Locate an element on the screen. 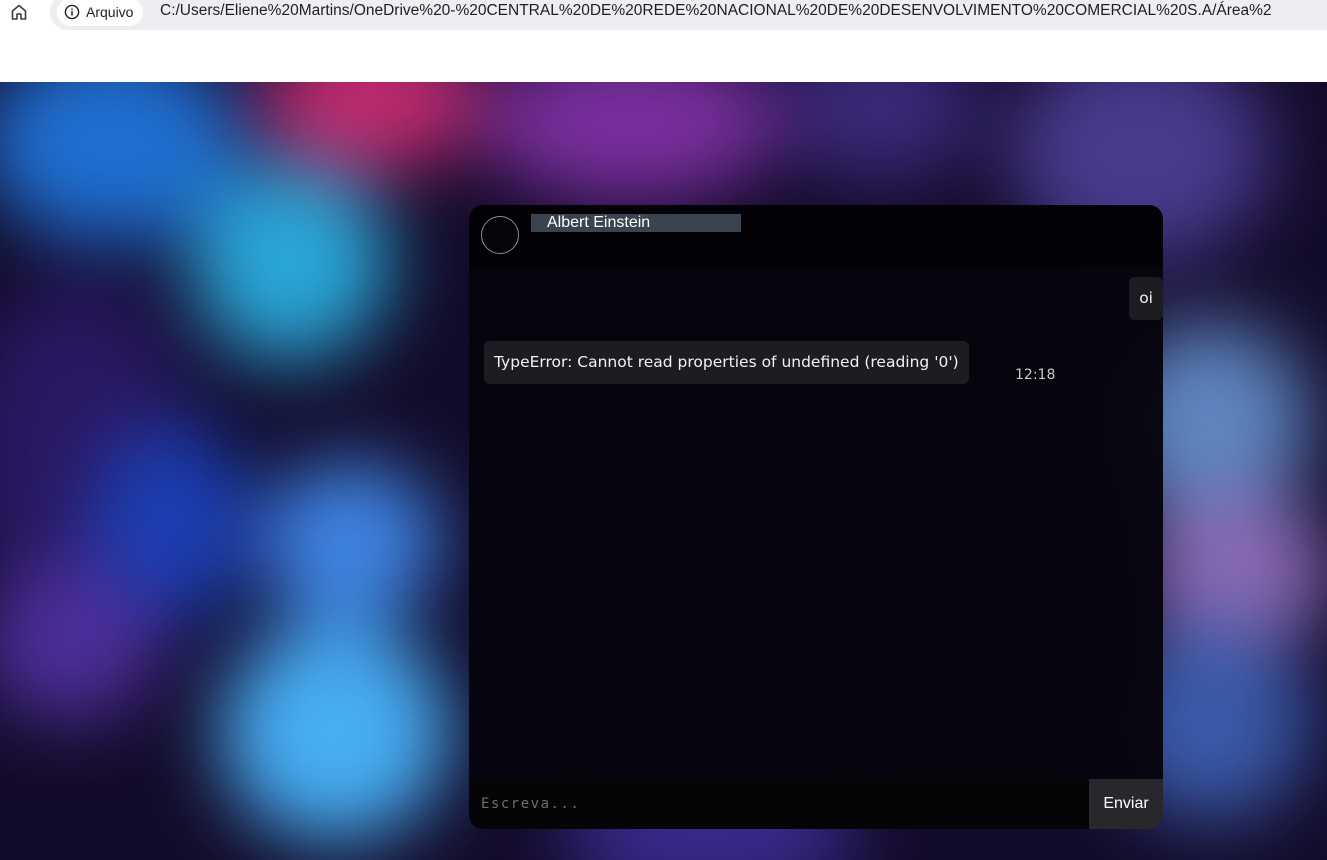 This screenshot has height=860, width=1327. site-info-chip: Arquivo is located at coordinates (100, 13).